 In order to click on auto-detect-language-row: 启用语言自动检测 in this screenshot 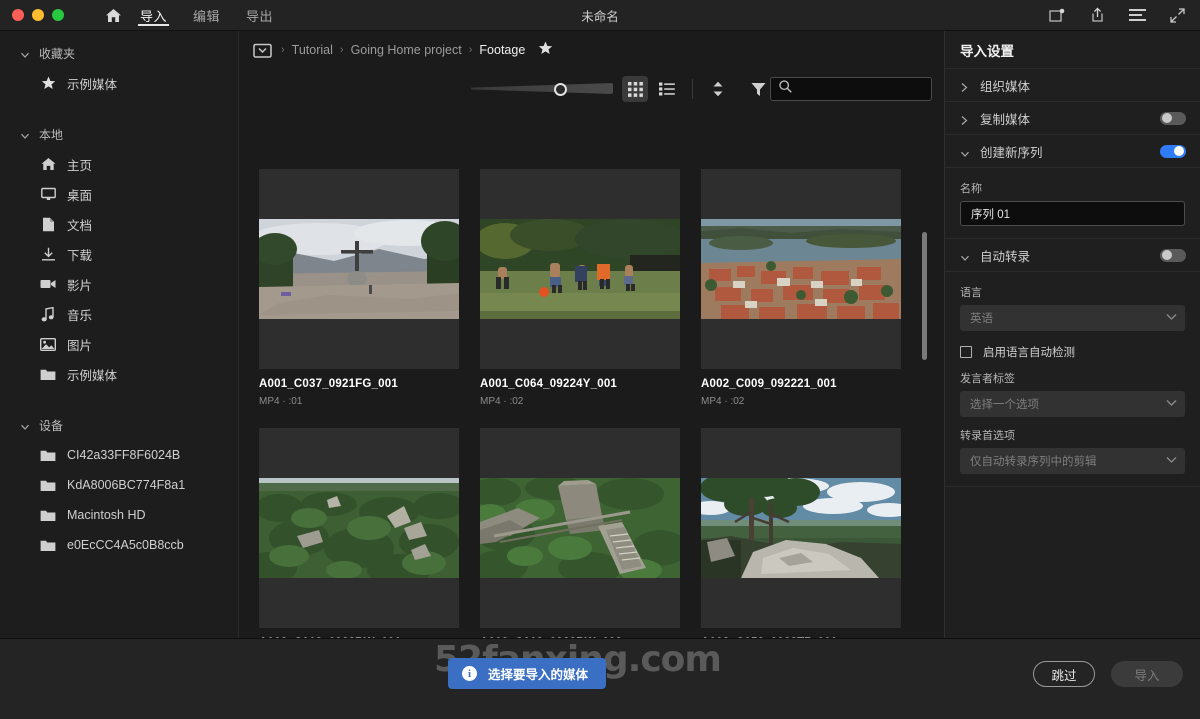, I will do `click(1072, 352)`.